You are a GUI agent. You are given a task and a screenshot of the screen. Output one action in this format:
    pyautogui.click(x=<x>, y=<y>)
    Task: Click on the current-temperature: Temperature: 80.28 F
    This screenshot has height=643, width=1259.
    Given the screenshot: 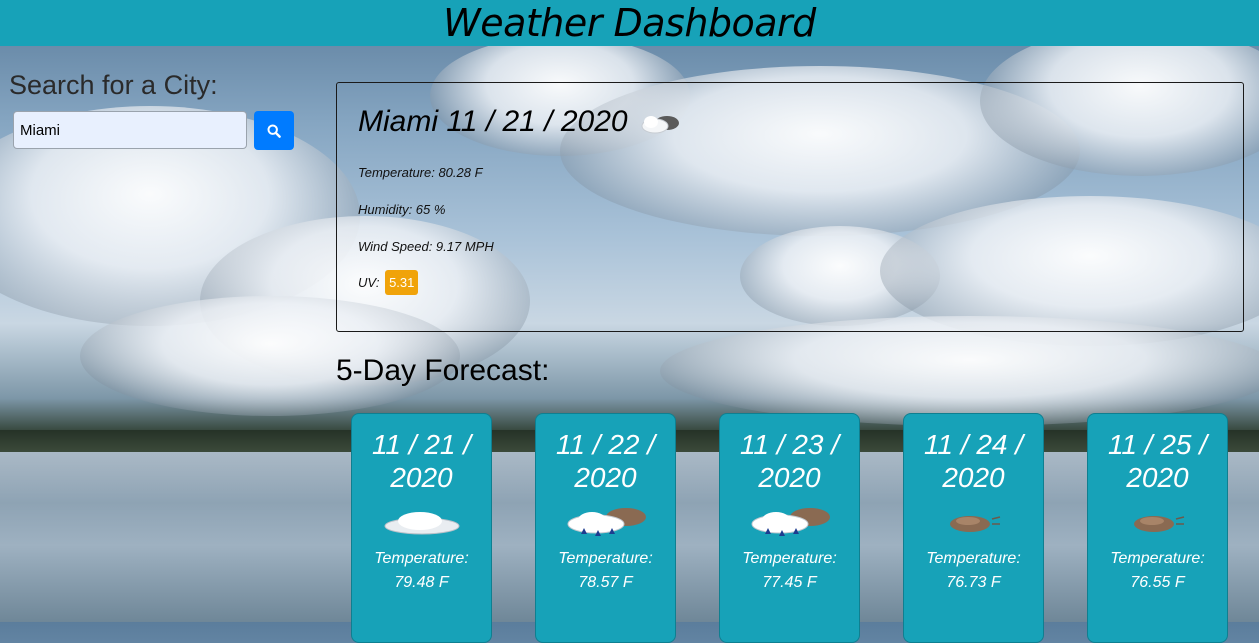 What is the action you would take?
    pyautogui.click(x=420, y=172)
    